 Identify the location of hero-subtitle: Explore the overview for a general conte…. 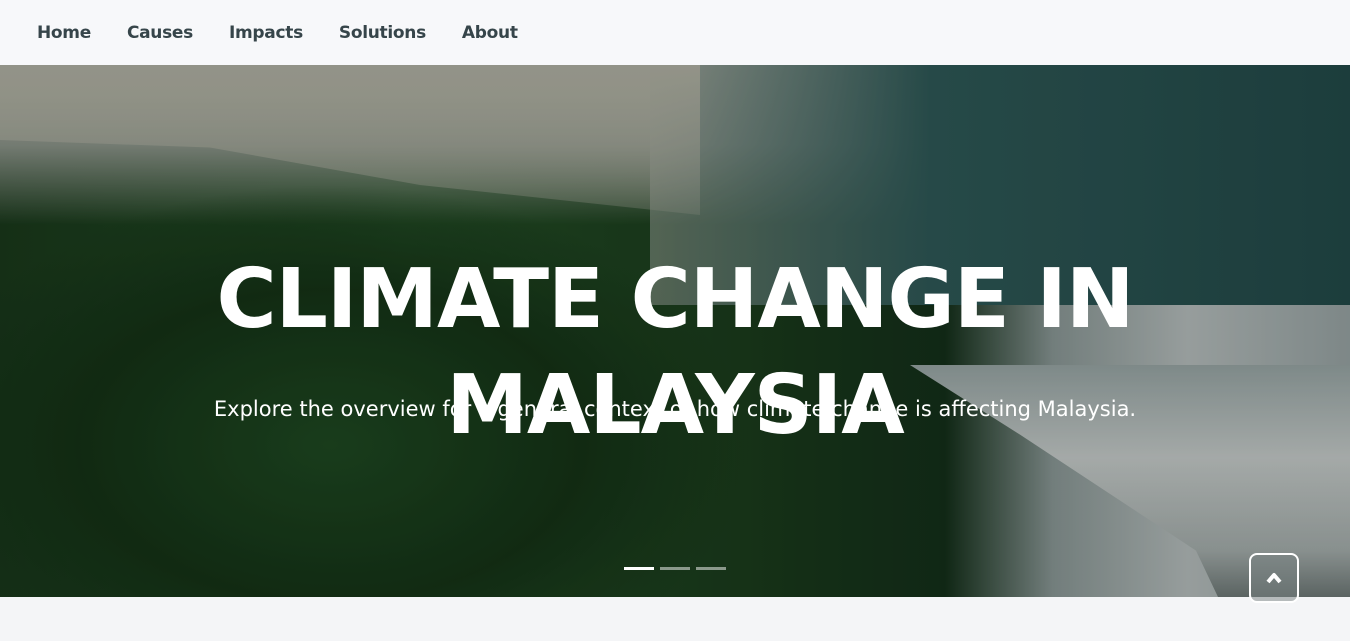
(675, 409).